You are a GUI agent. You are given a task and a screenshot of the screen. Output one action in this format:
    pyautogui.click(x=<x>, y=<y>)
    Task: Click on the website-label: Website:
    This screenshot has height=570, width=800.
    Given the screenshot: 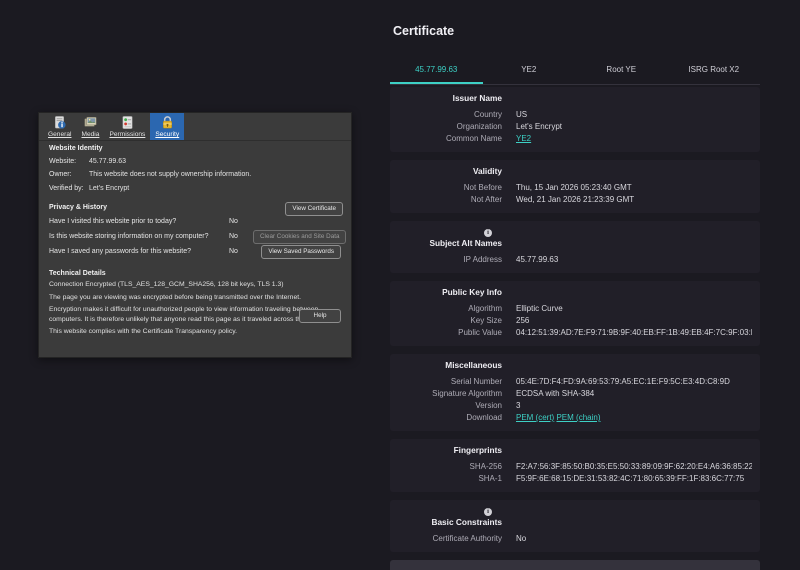 What is the action you would take?
    pyautogui.click(x=63, y=161)
    